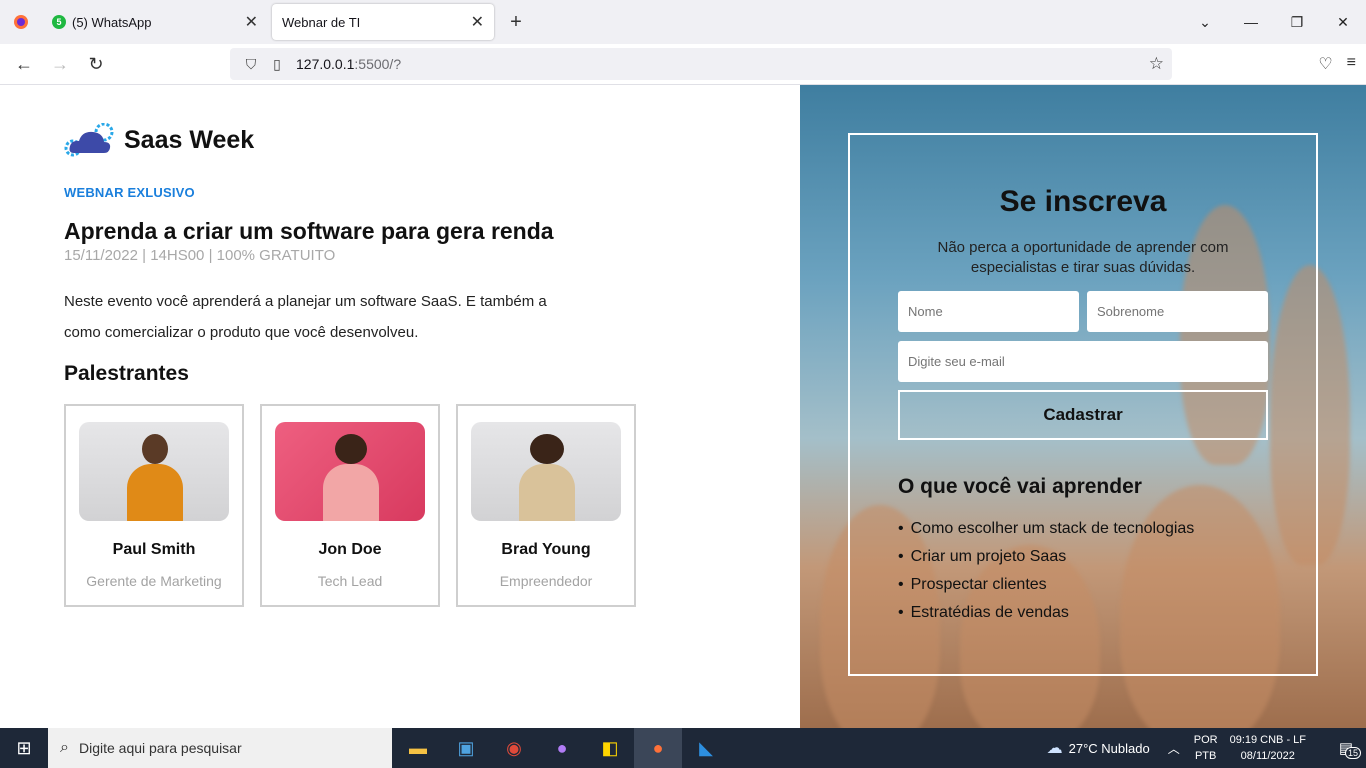  I want to click on cloud-icon: ☁, so click(1054, 748).